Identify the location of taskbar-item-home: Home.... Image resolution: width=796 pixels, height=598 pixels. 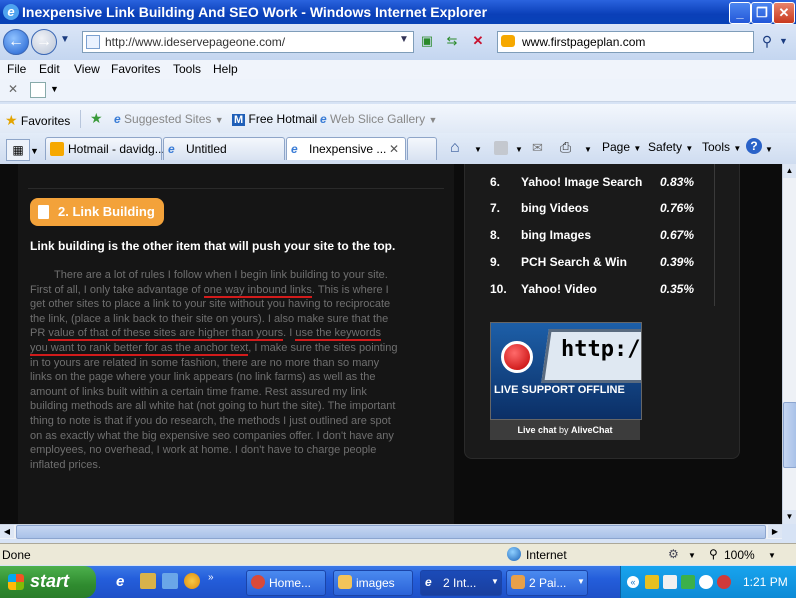
(286, 583).